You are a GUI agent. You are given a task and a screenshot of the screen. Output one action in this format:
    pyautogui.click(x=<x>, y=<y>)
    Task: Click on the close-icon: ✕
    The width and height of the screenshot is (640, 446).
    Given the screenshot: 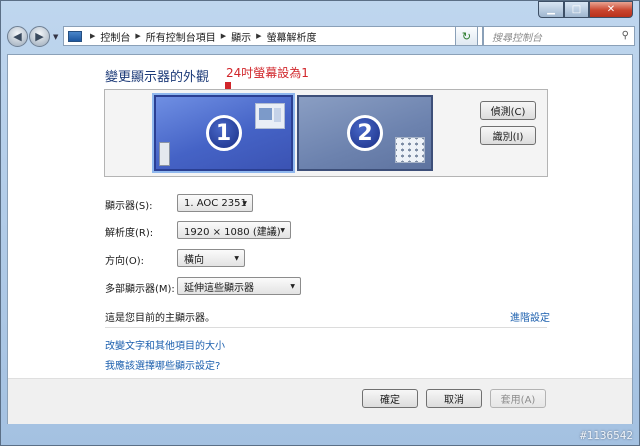 What is the action you would take?
    pyautogui.click(x=611, y=9)
    